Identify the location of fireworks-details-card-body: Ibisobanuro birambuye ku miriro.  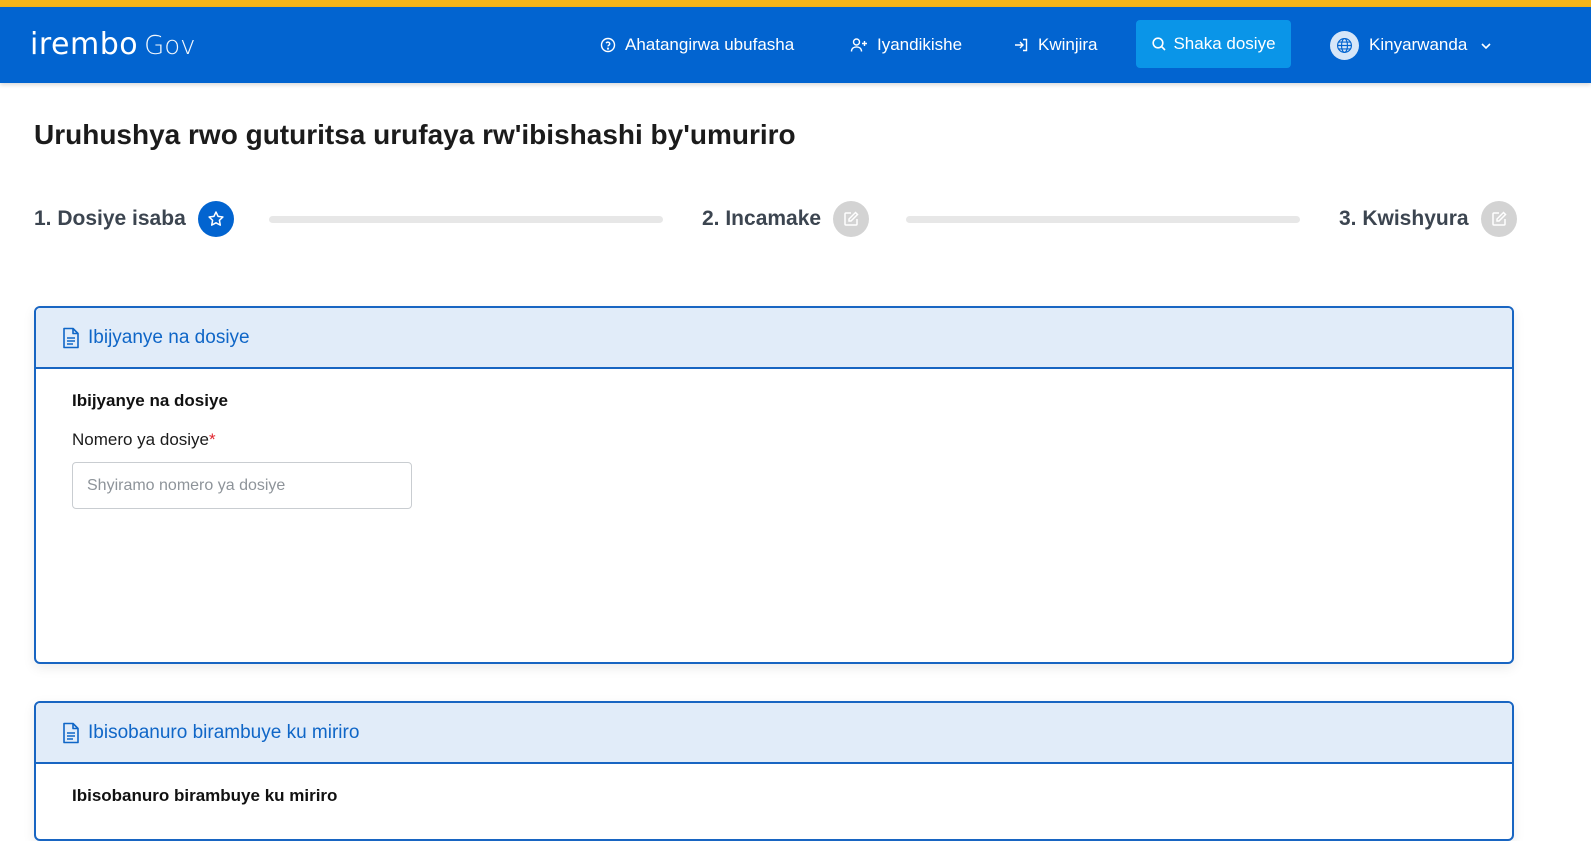
(774, 785).